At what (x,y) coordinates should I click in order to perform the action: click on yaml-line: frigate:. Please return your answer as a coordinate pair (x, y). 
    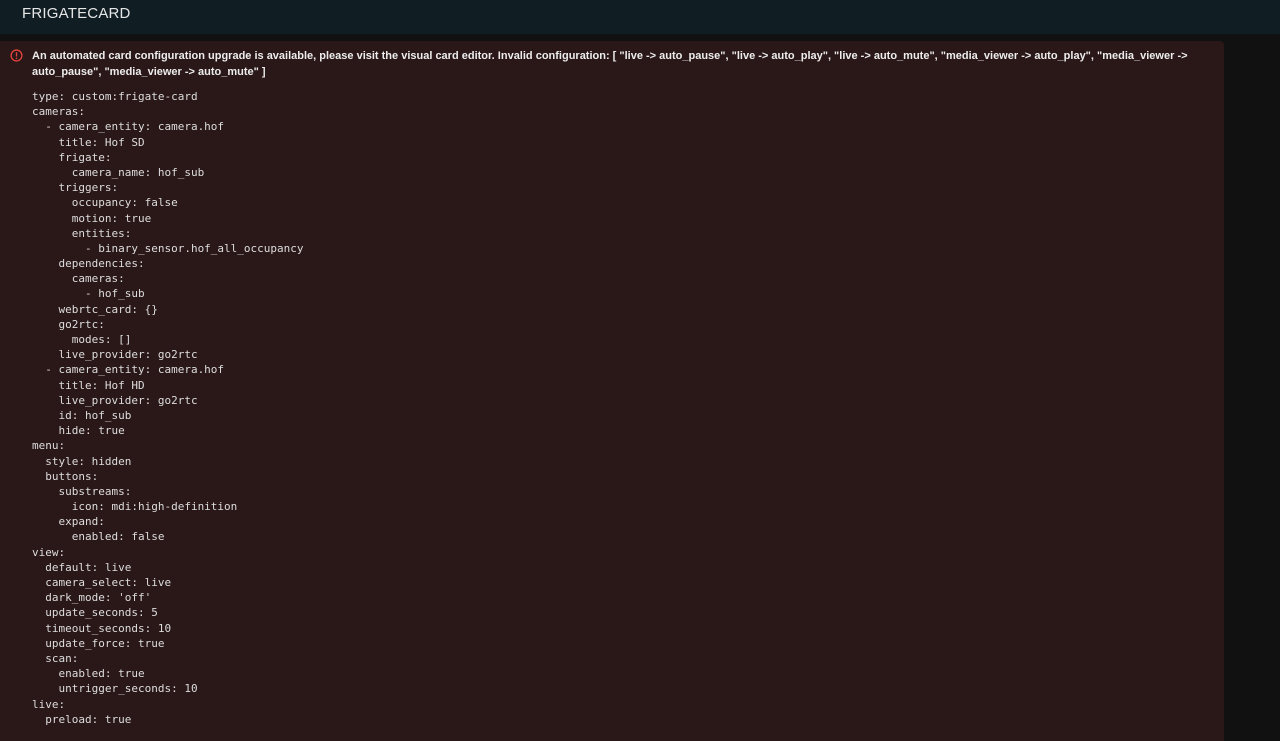
    Looking at the image, I should click on (72, 157).